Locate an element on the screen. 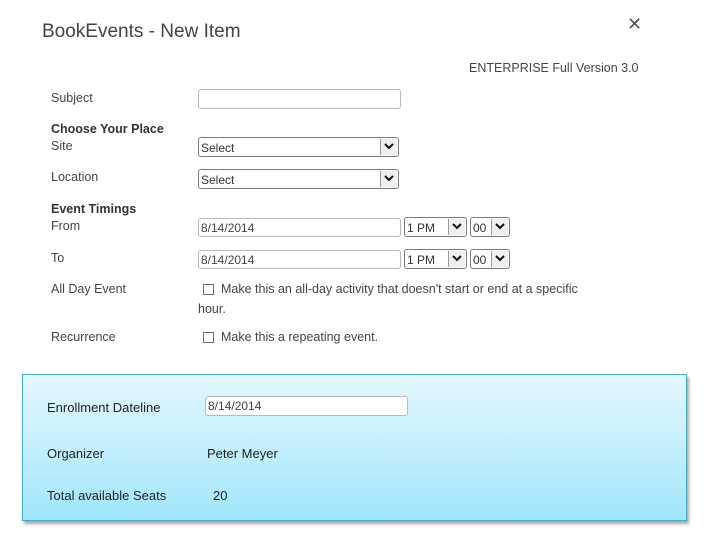 This screenshot has height=551, width=714. from-minute-value: 00 is located at coordinates (480, 228).